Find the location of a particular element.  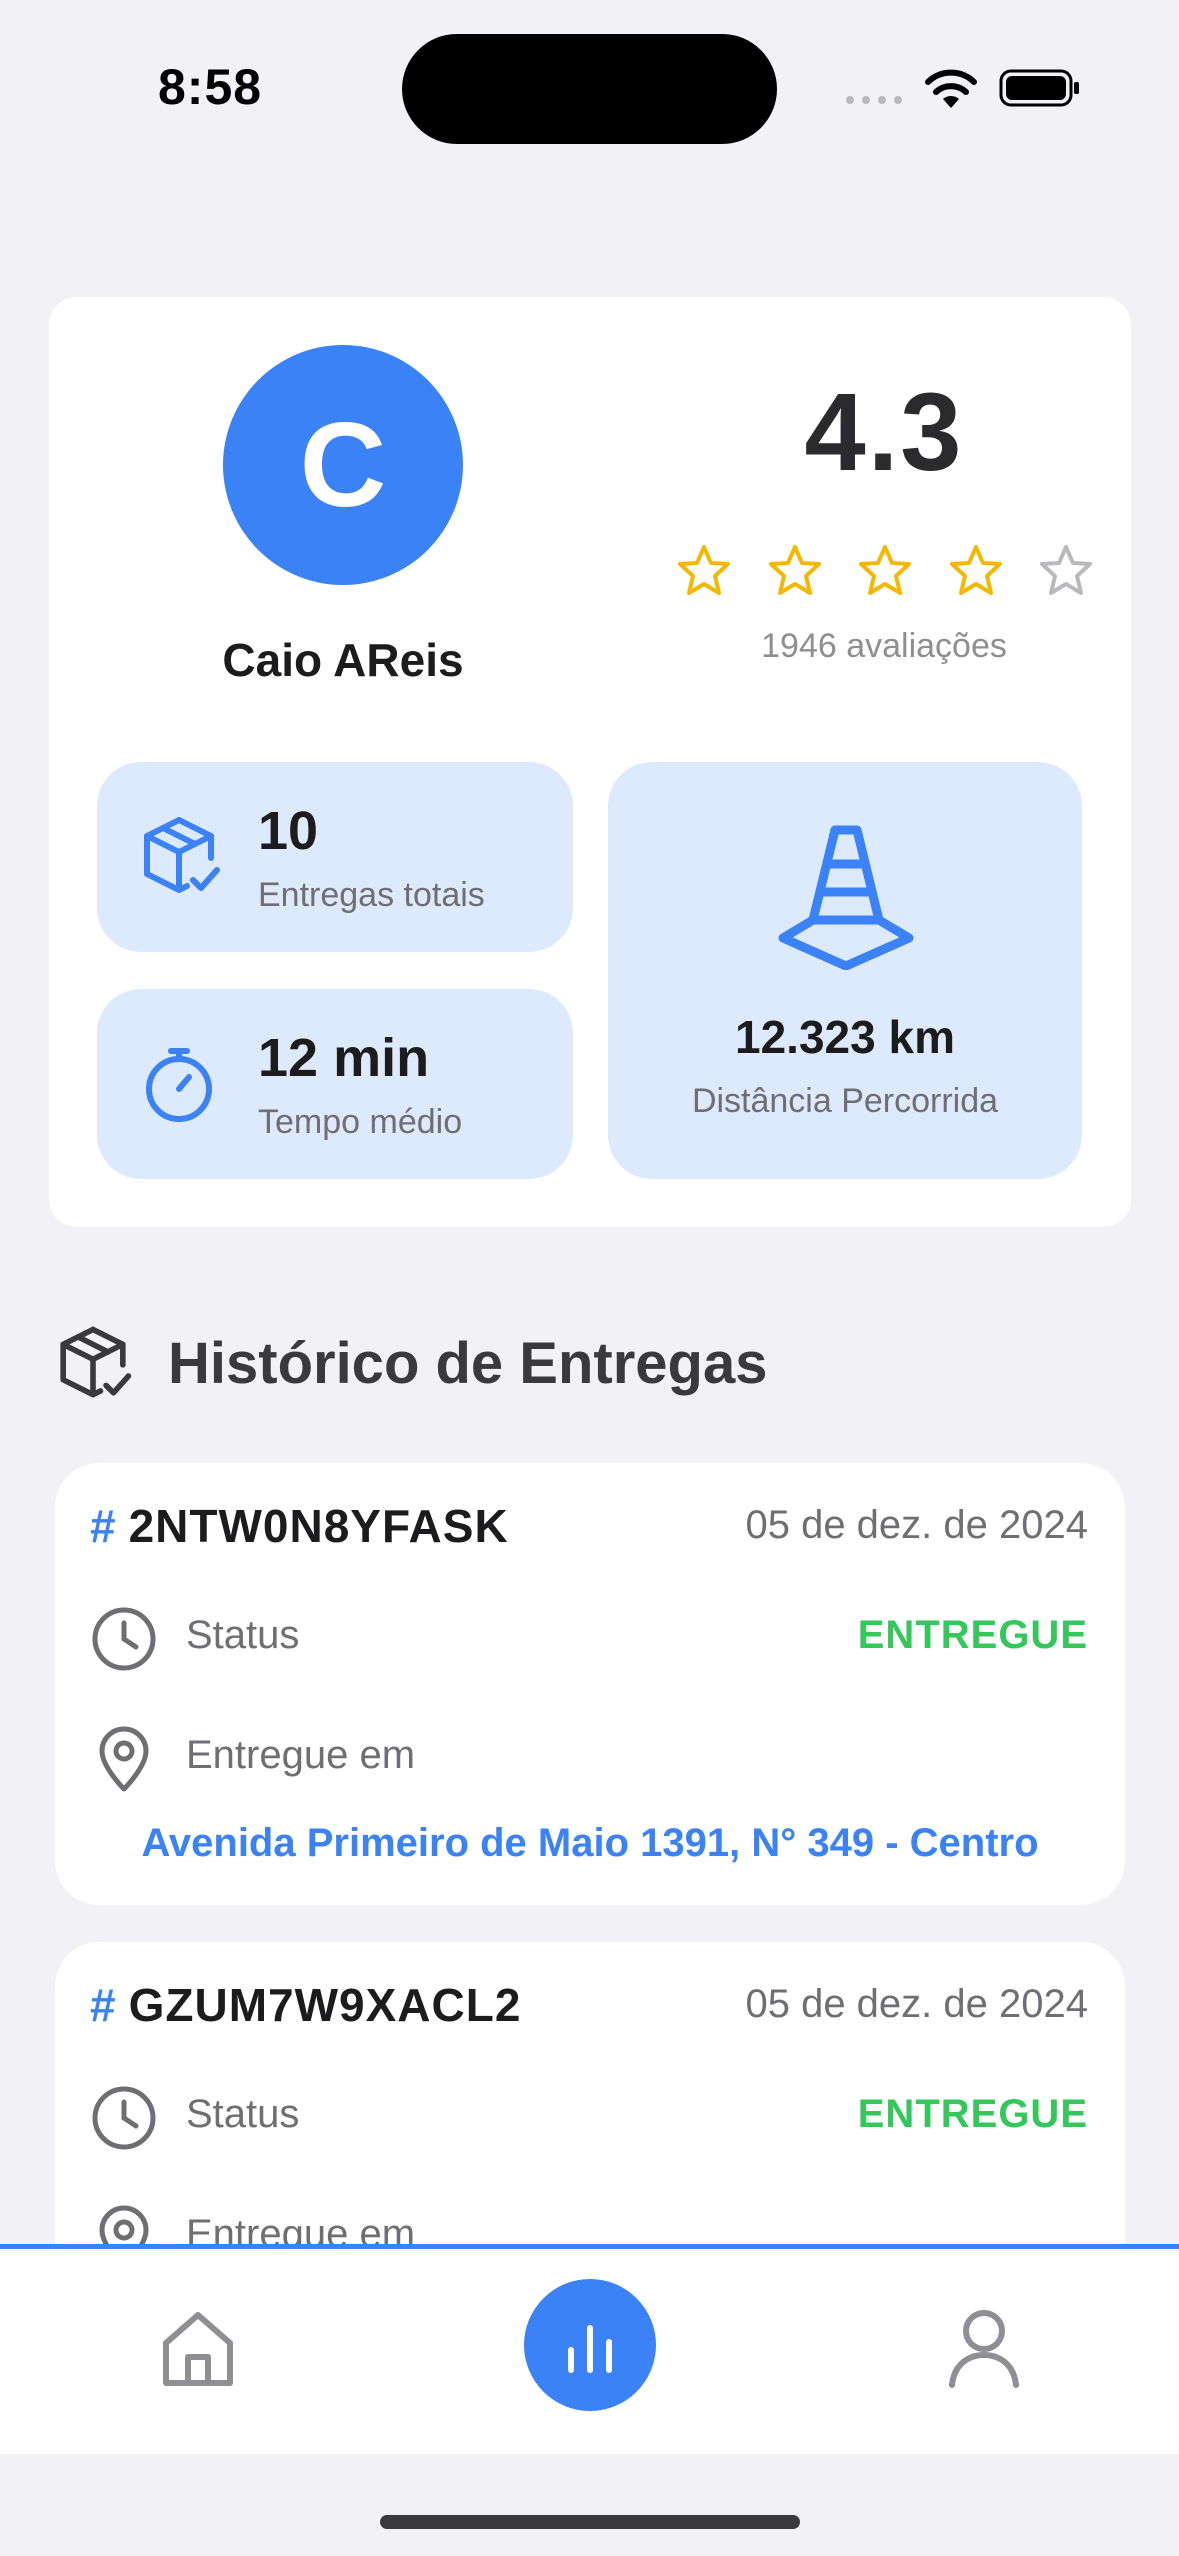

tab-bar is located at coordinates (589, 2349).